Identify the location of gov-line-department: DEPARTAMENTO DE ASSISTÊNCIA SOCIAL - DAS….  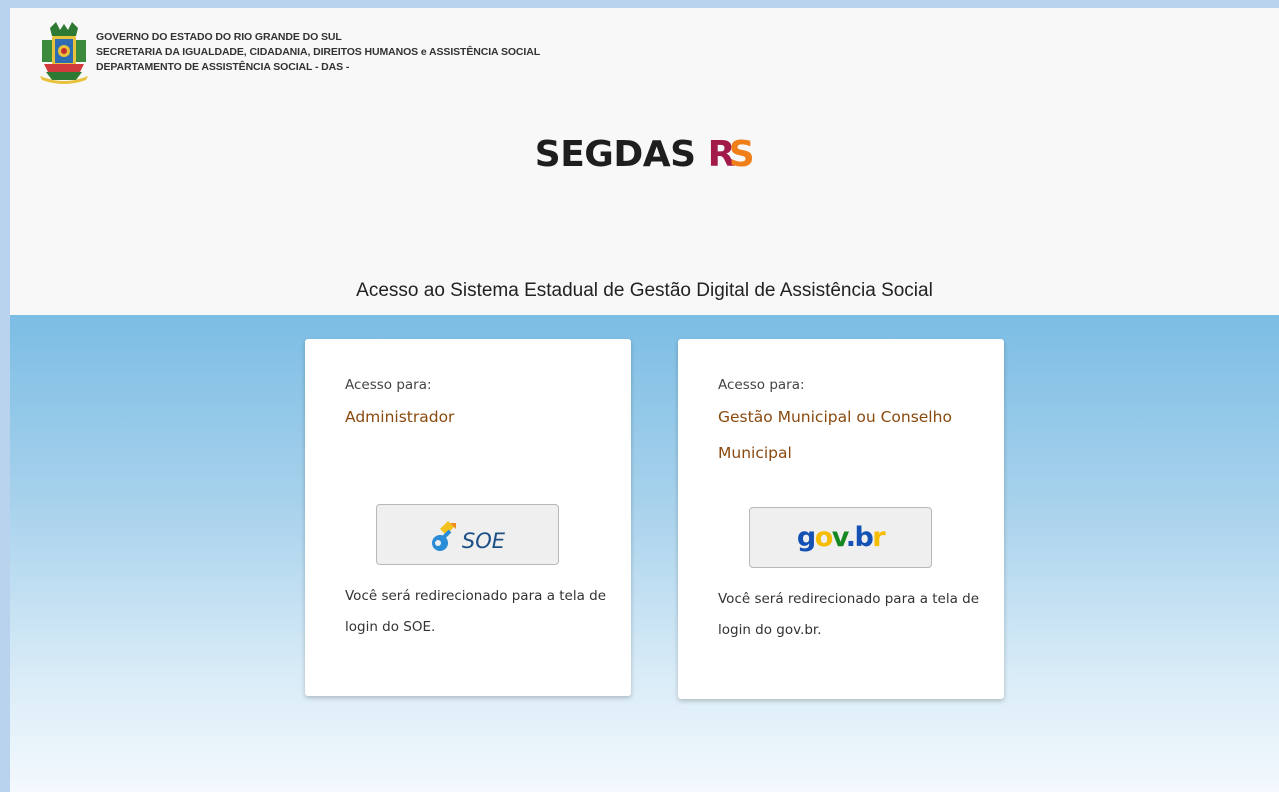
(223, 67).